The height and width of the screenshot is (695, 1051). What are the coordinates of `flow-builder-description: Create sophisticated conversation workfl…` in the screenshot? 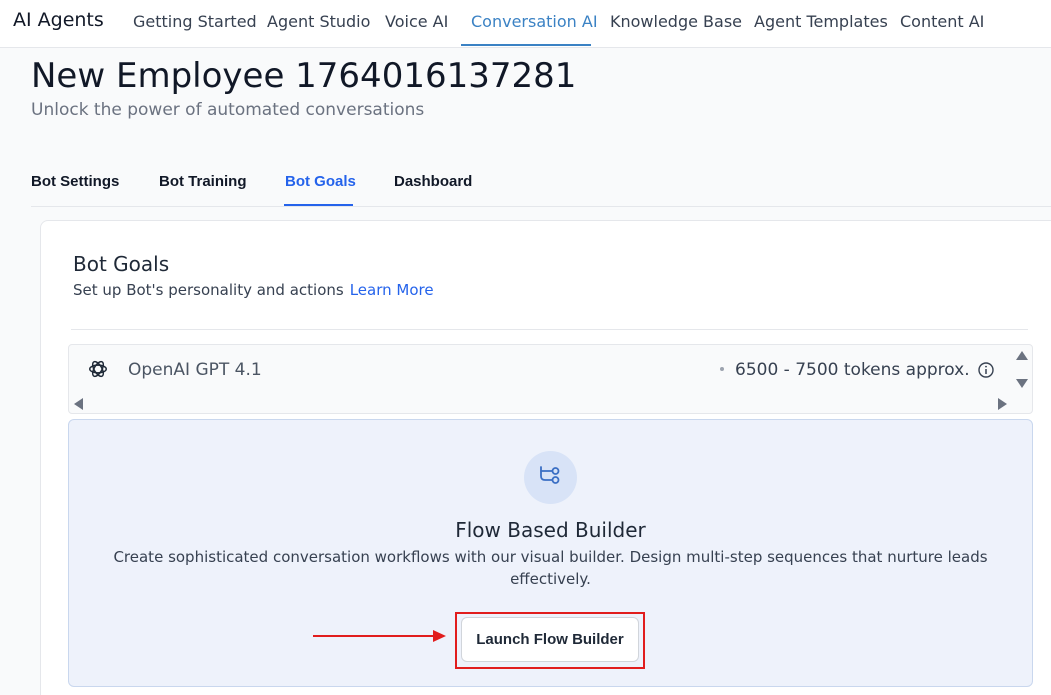 It's located at (550, 568).